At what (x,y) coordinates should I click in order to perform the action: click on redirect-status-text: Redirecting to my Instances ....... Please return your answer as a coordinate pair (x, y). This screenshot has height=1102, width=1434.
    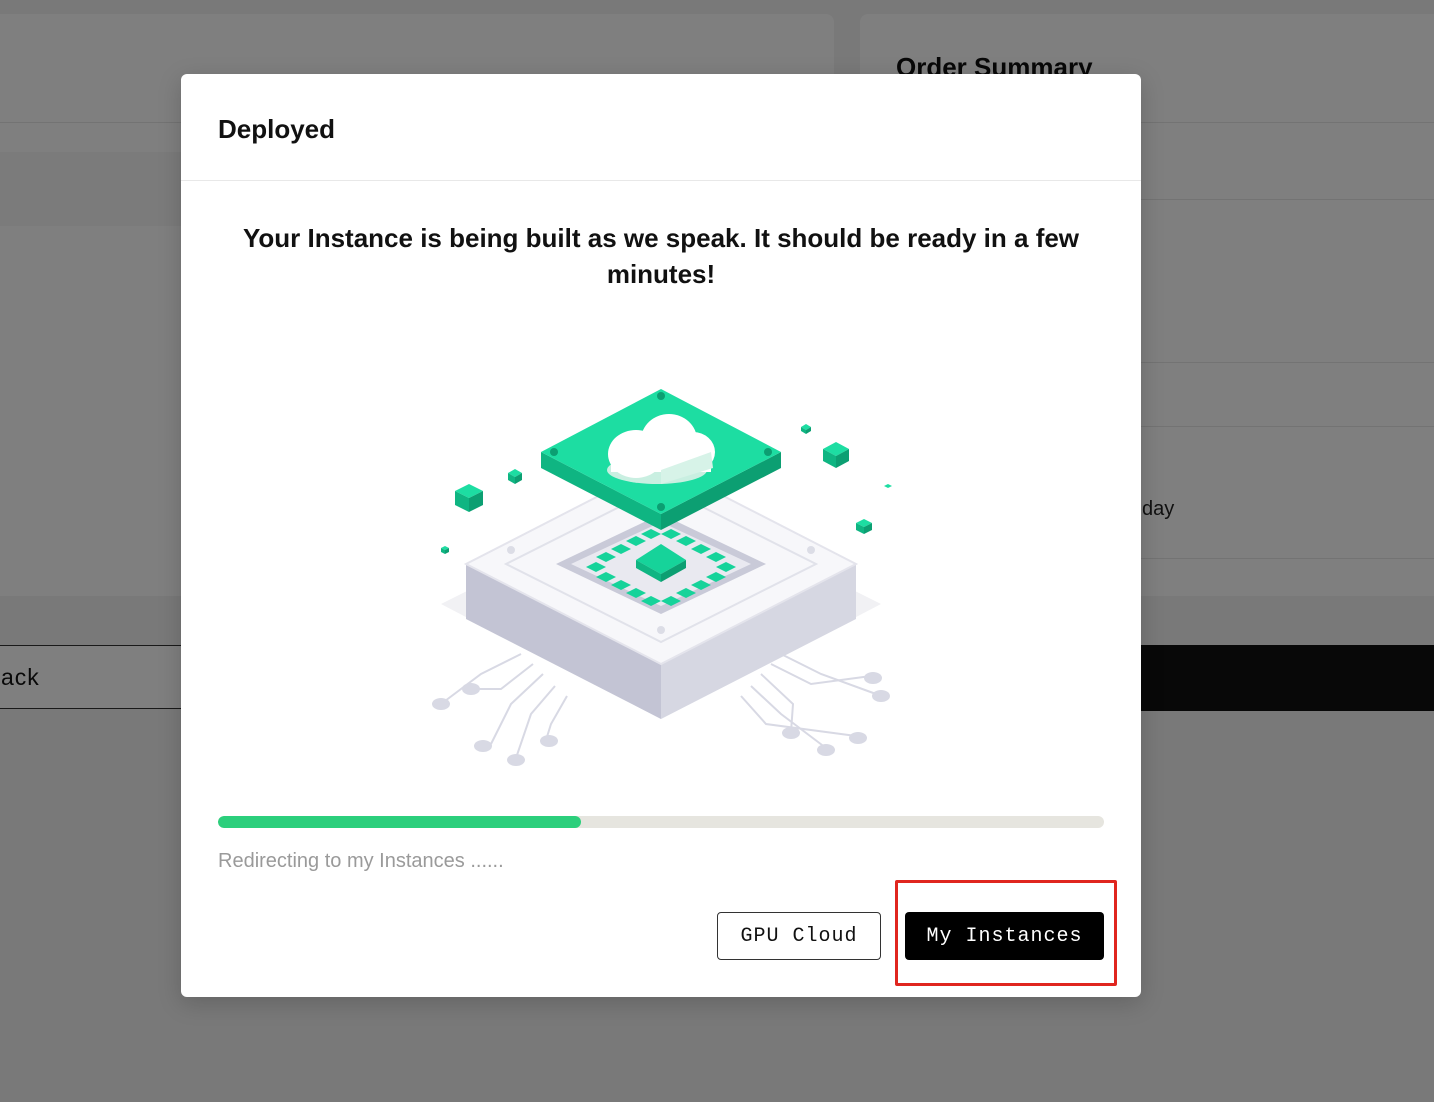
    Looking at the image, I should click on (361, 861).